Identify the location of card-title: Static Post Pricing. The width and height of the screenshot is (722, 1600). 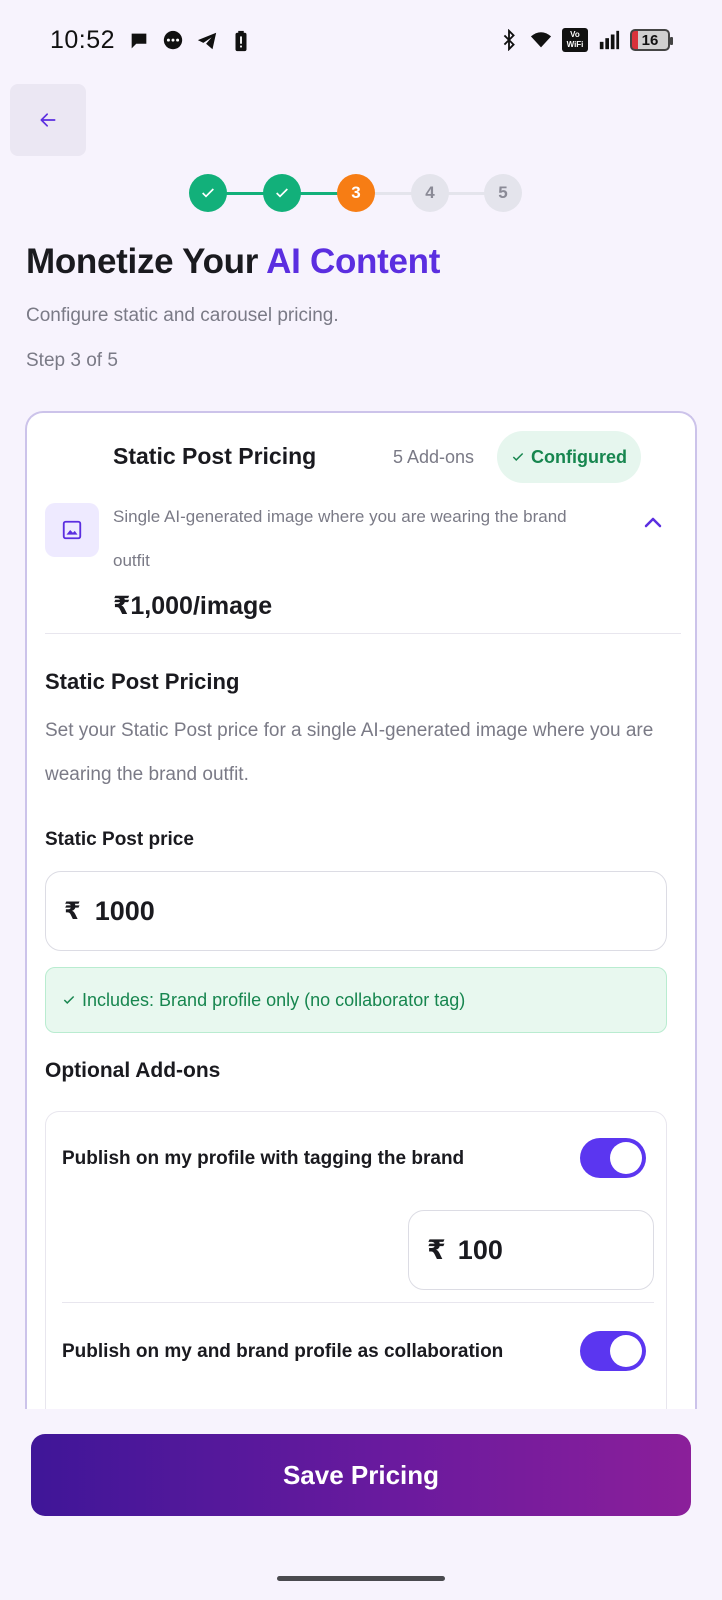
(215, 456).